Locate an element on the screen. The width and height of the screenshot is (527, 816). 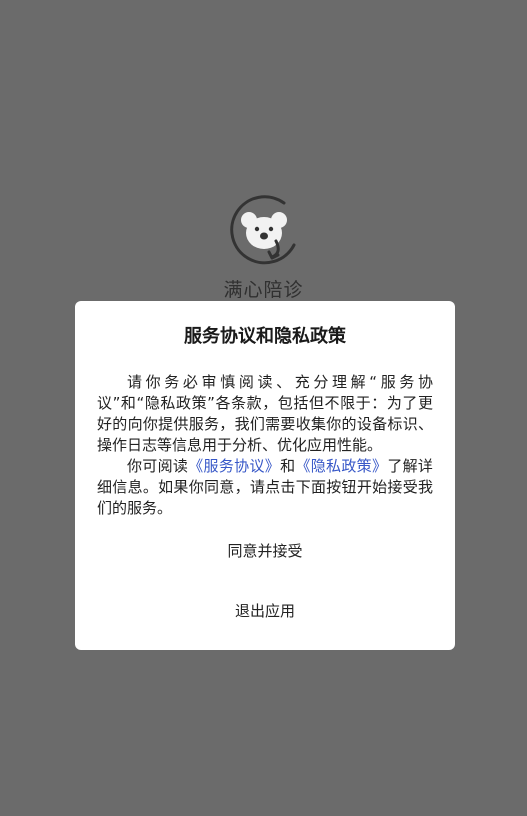
privacy-policy-link: 《隐私政策》 is located at coordinates (341, 466).